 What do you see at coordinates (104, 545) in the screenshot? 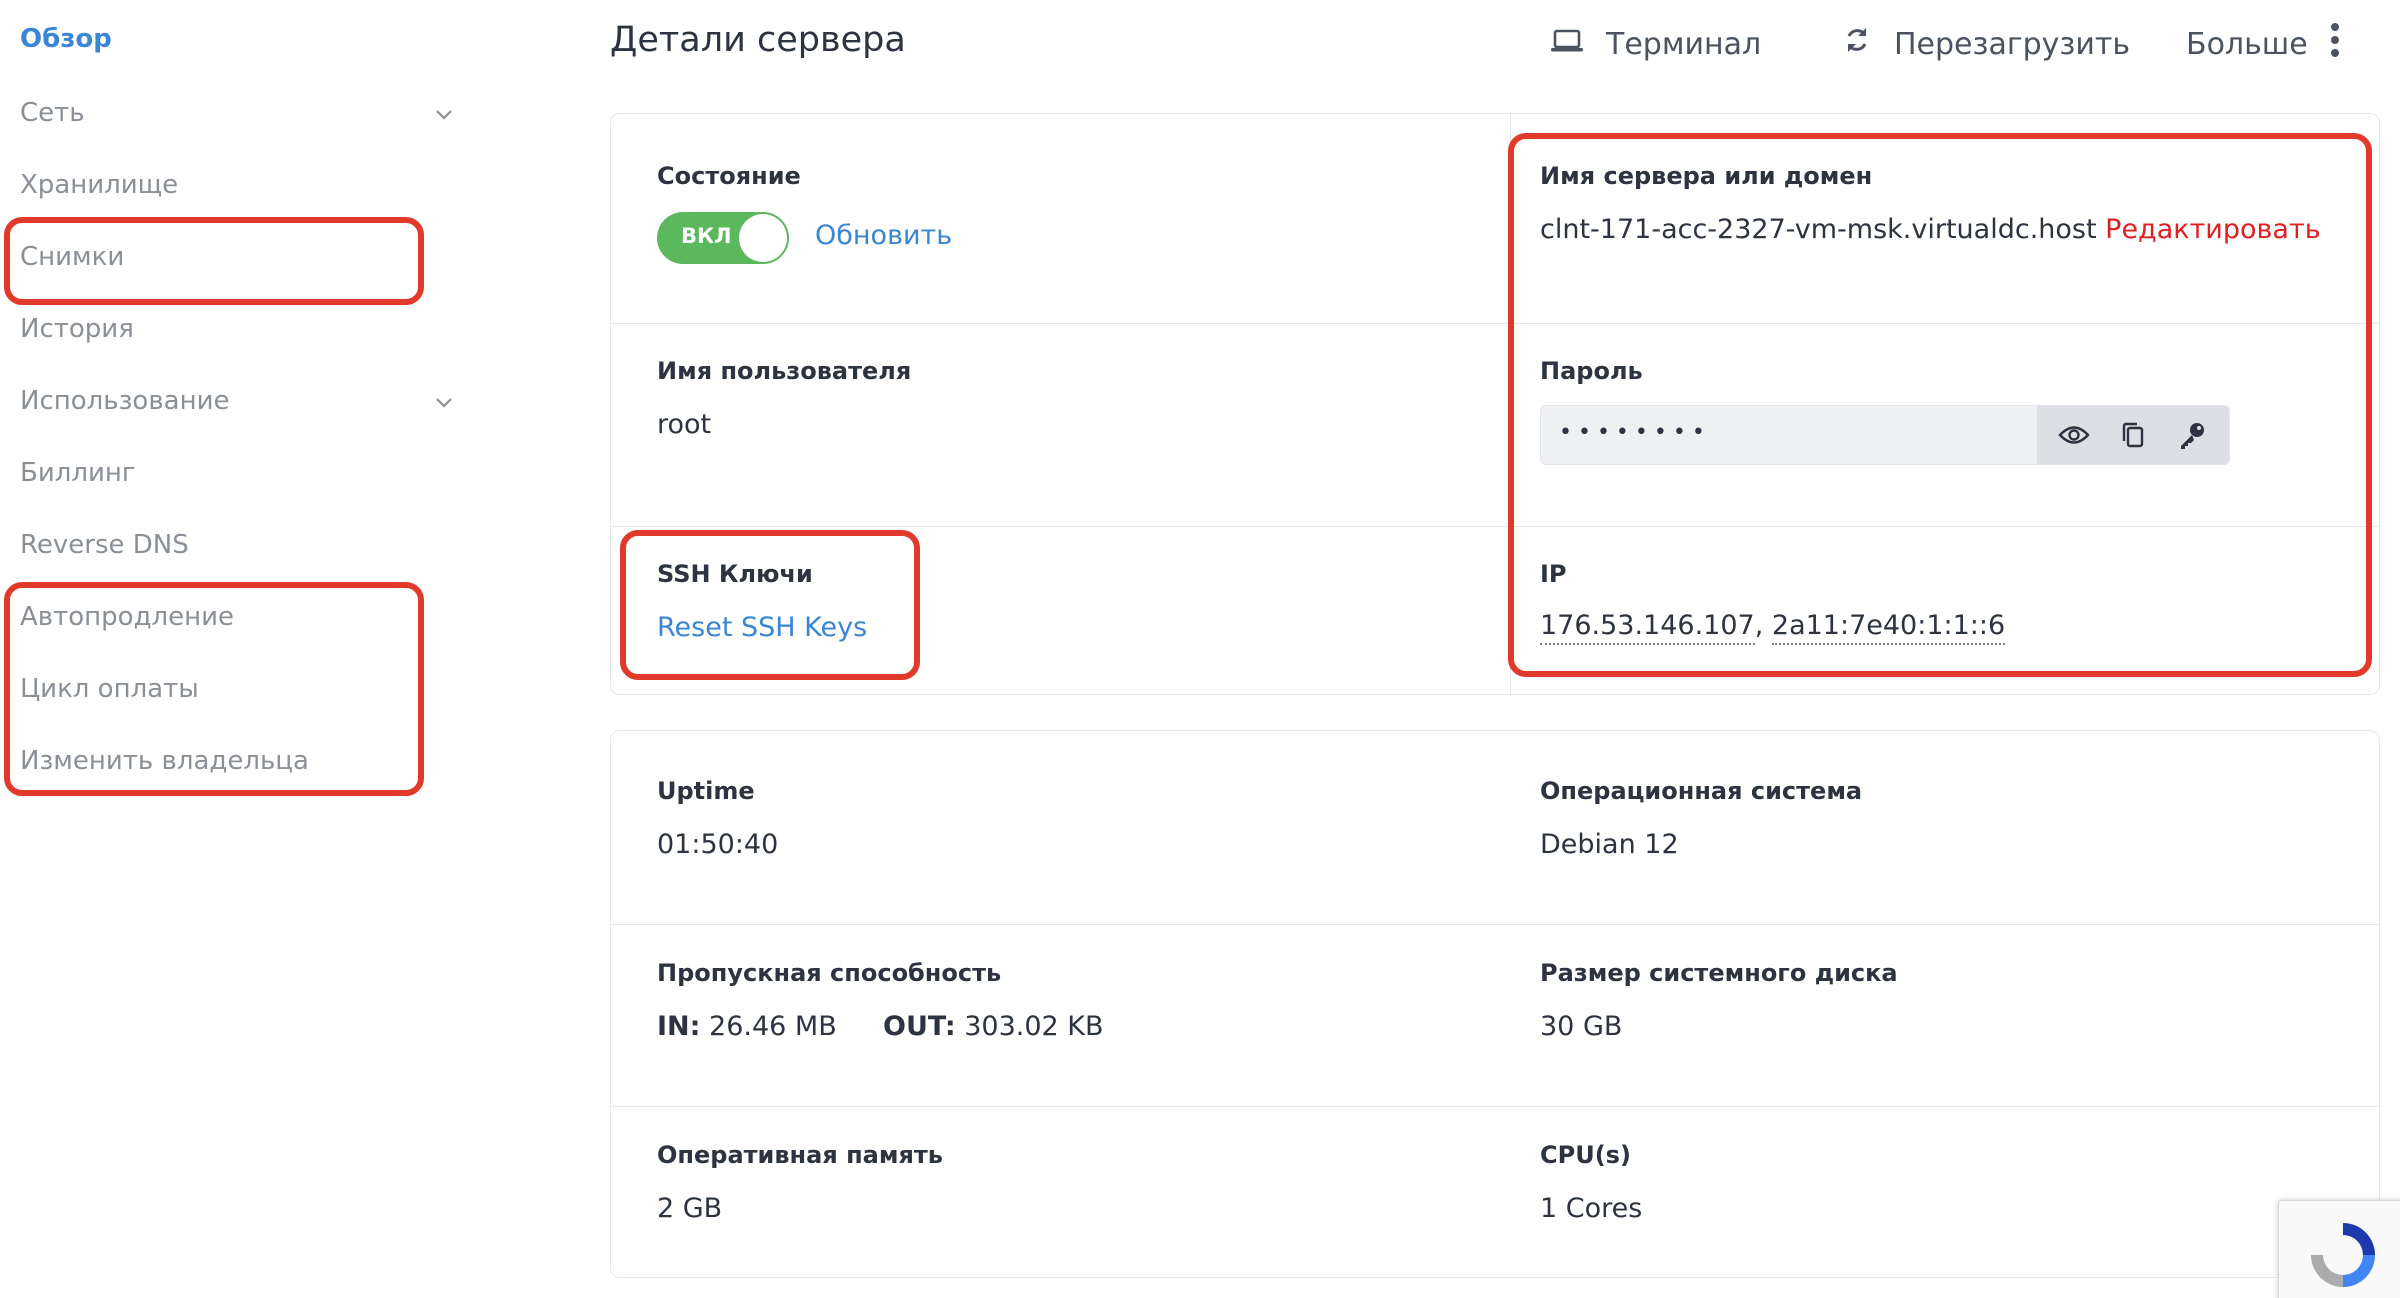
I see `sidebar-item-reverse-dns: Reverse DNS` at bounding box center [104, 545].